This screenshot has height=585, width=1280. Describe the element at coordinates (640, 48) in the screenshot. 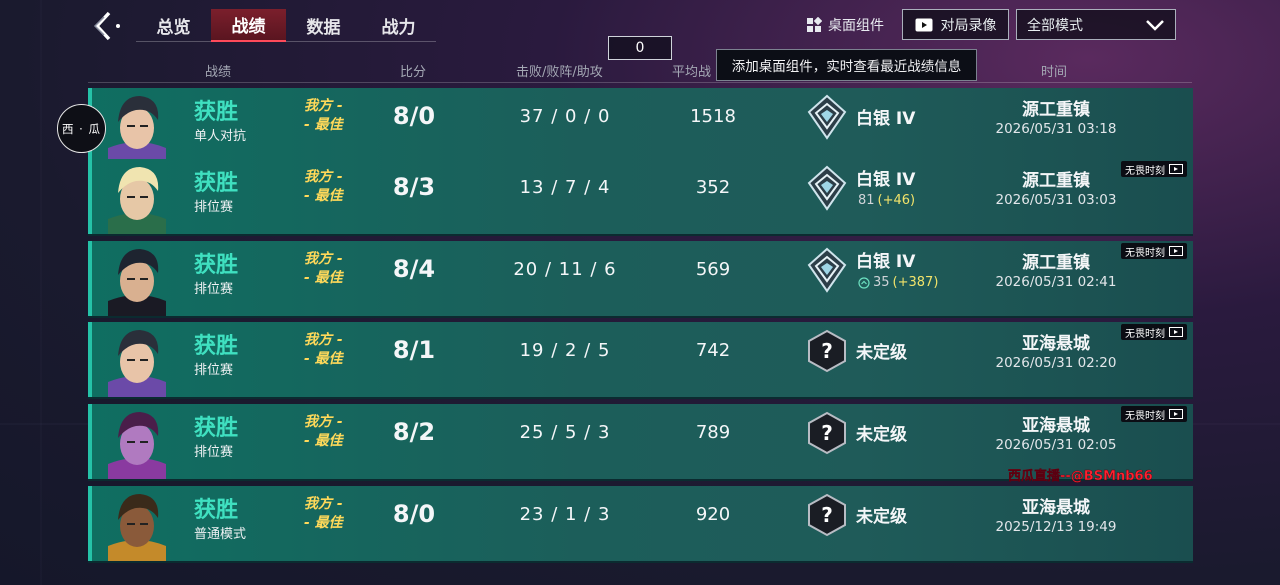

I see `counter-box: 0` at that location.